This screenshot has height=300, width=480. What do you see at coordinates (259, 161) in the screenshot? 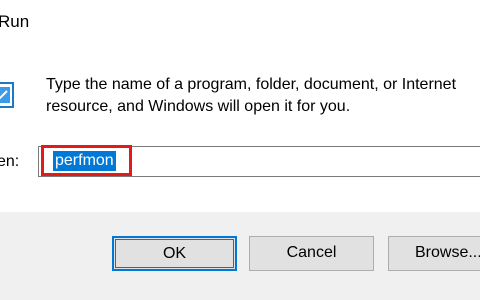
I see `open-input: perfmon` at bounding box center [259, 161].